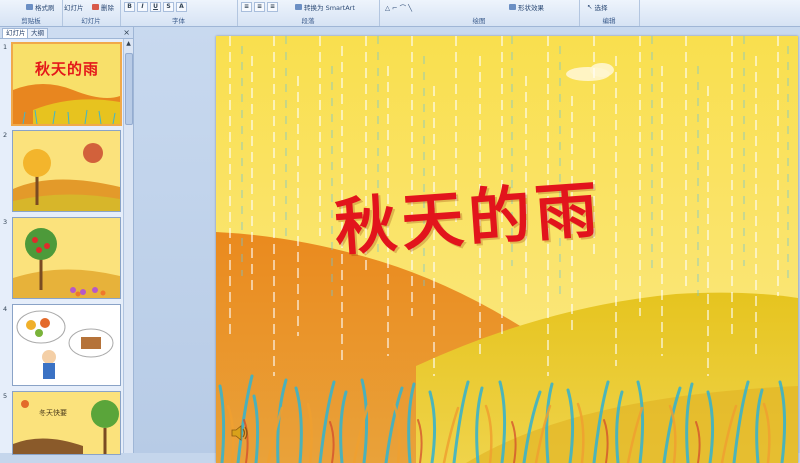  I want to click on slides-group-label: 幻灯片, so click(91, 21).